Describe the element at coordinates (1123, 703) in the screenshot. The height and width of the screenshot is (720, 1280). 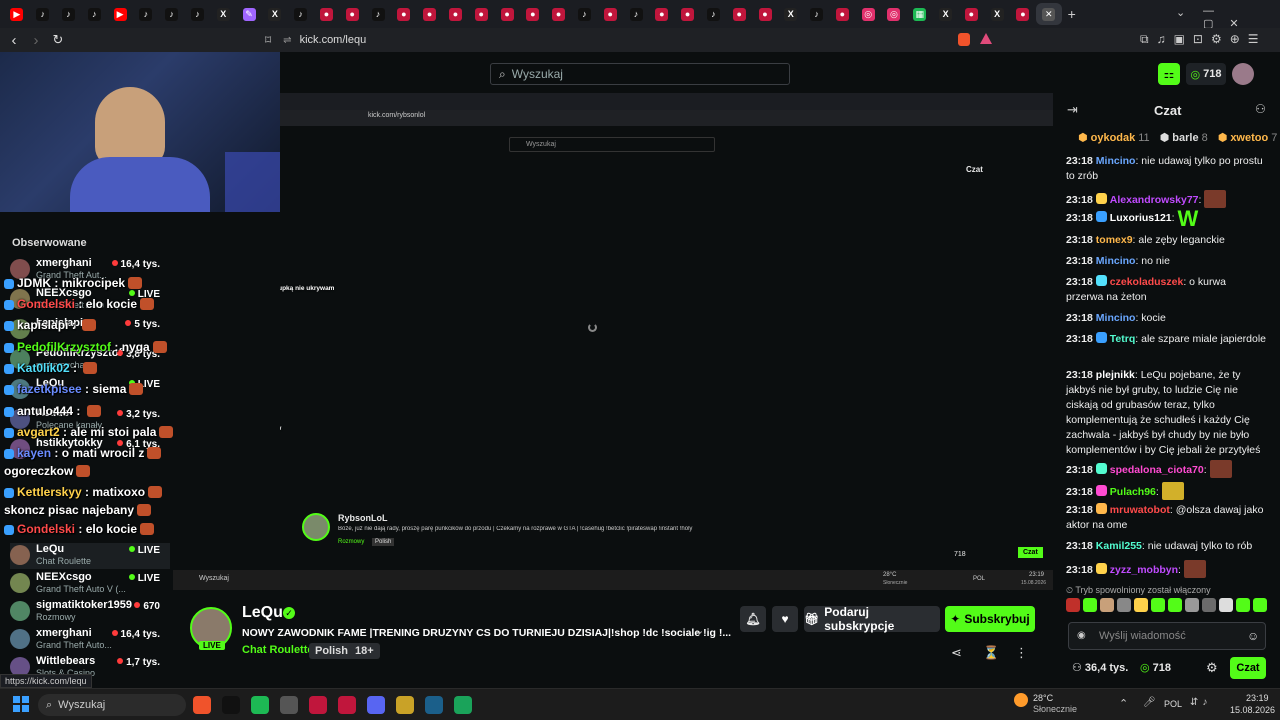
I see `tray-chevron-icon: ⌃` at that location.